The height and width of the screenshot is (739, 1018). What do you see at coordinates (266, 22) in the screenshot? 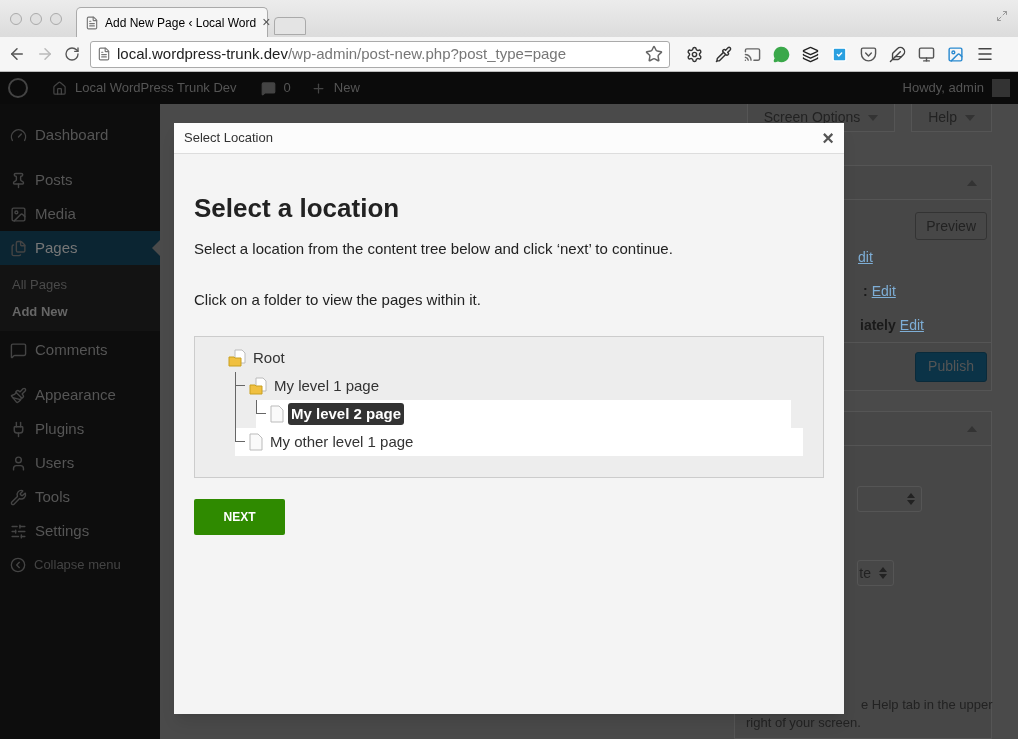
I see `tab-close-button: ×` at bounding box center [266, 22].